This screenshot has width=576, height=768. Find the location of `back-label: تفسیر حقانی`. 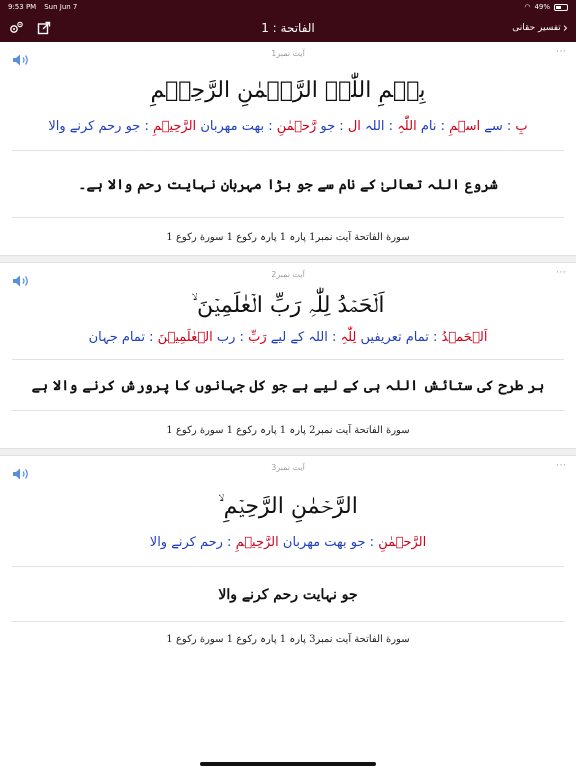

back-label: تفسیر حقانی is located at coordinates (536, 28).